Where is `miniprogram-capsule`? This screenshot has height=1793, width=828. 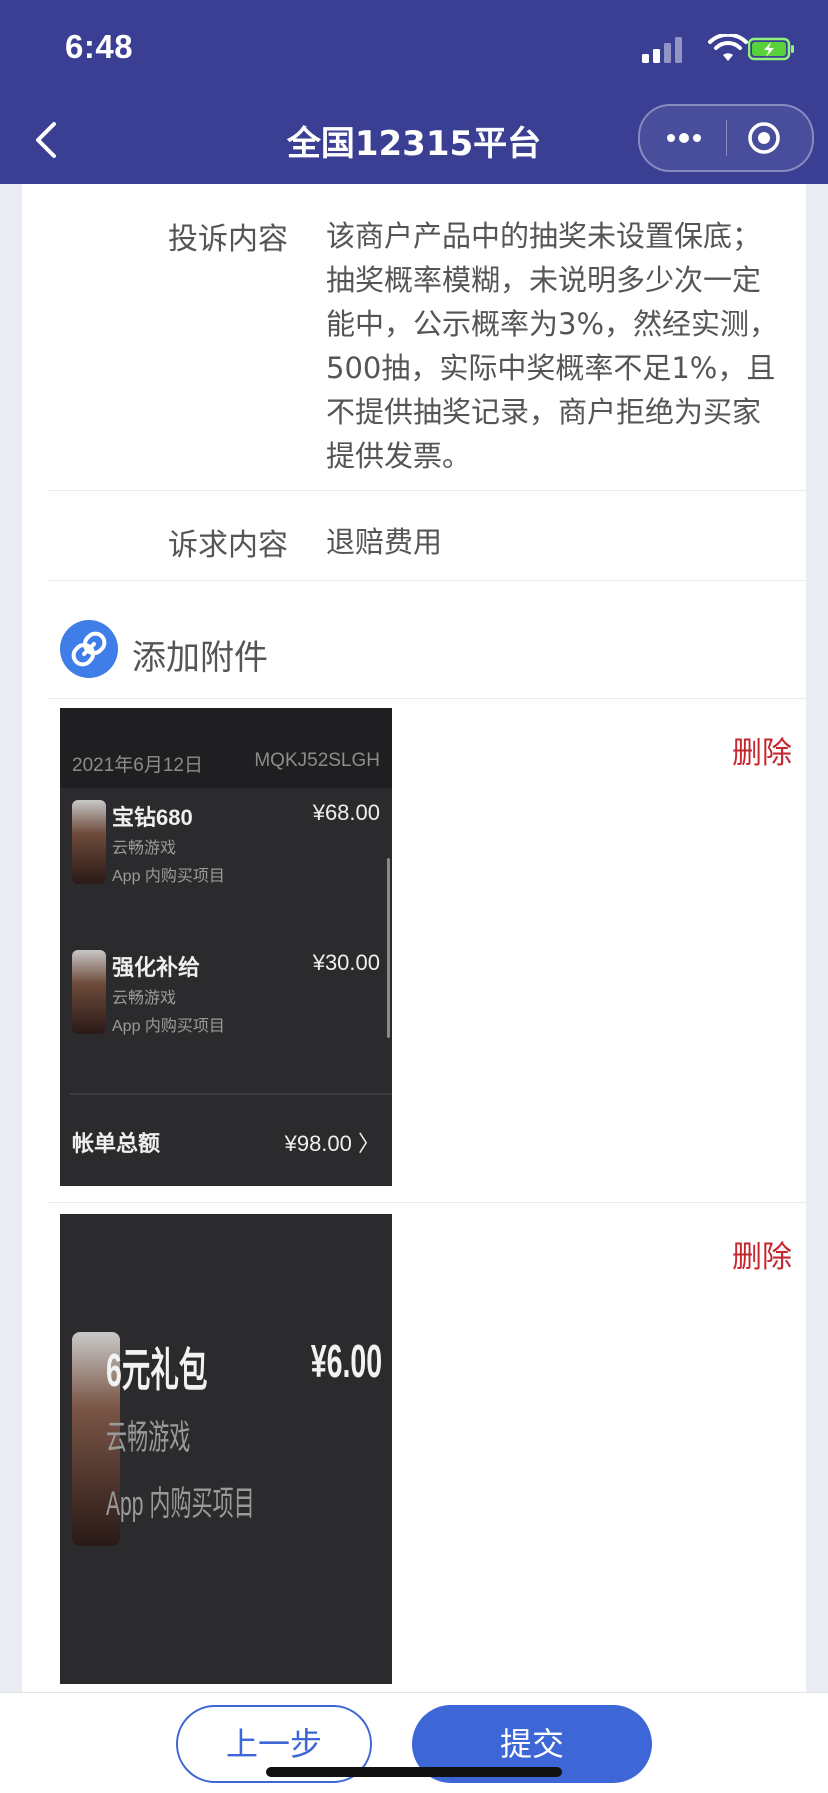 miniprogram-capsule is located at coordinates (726, 138).